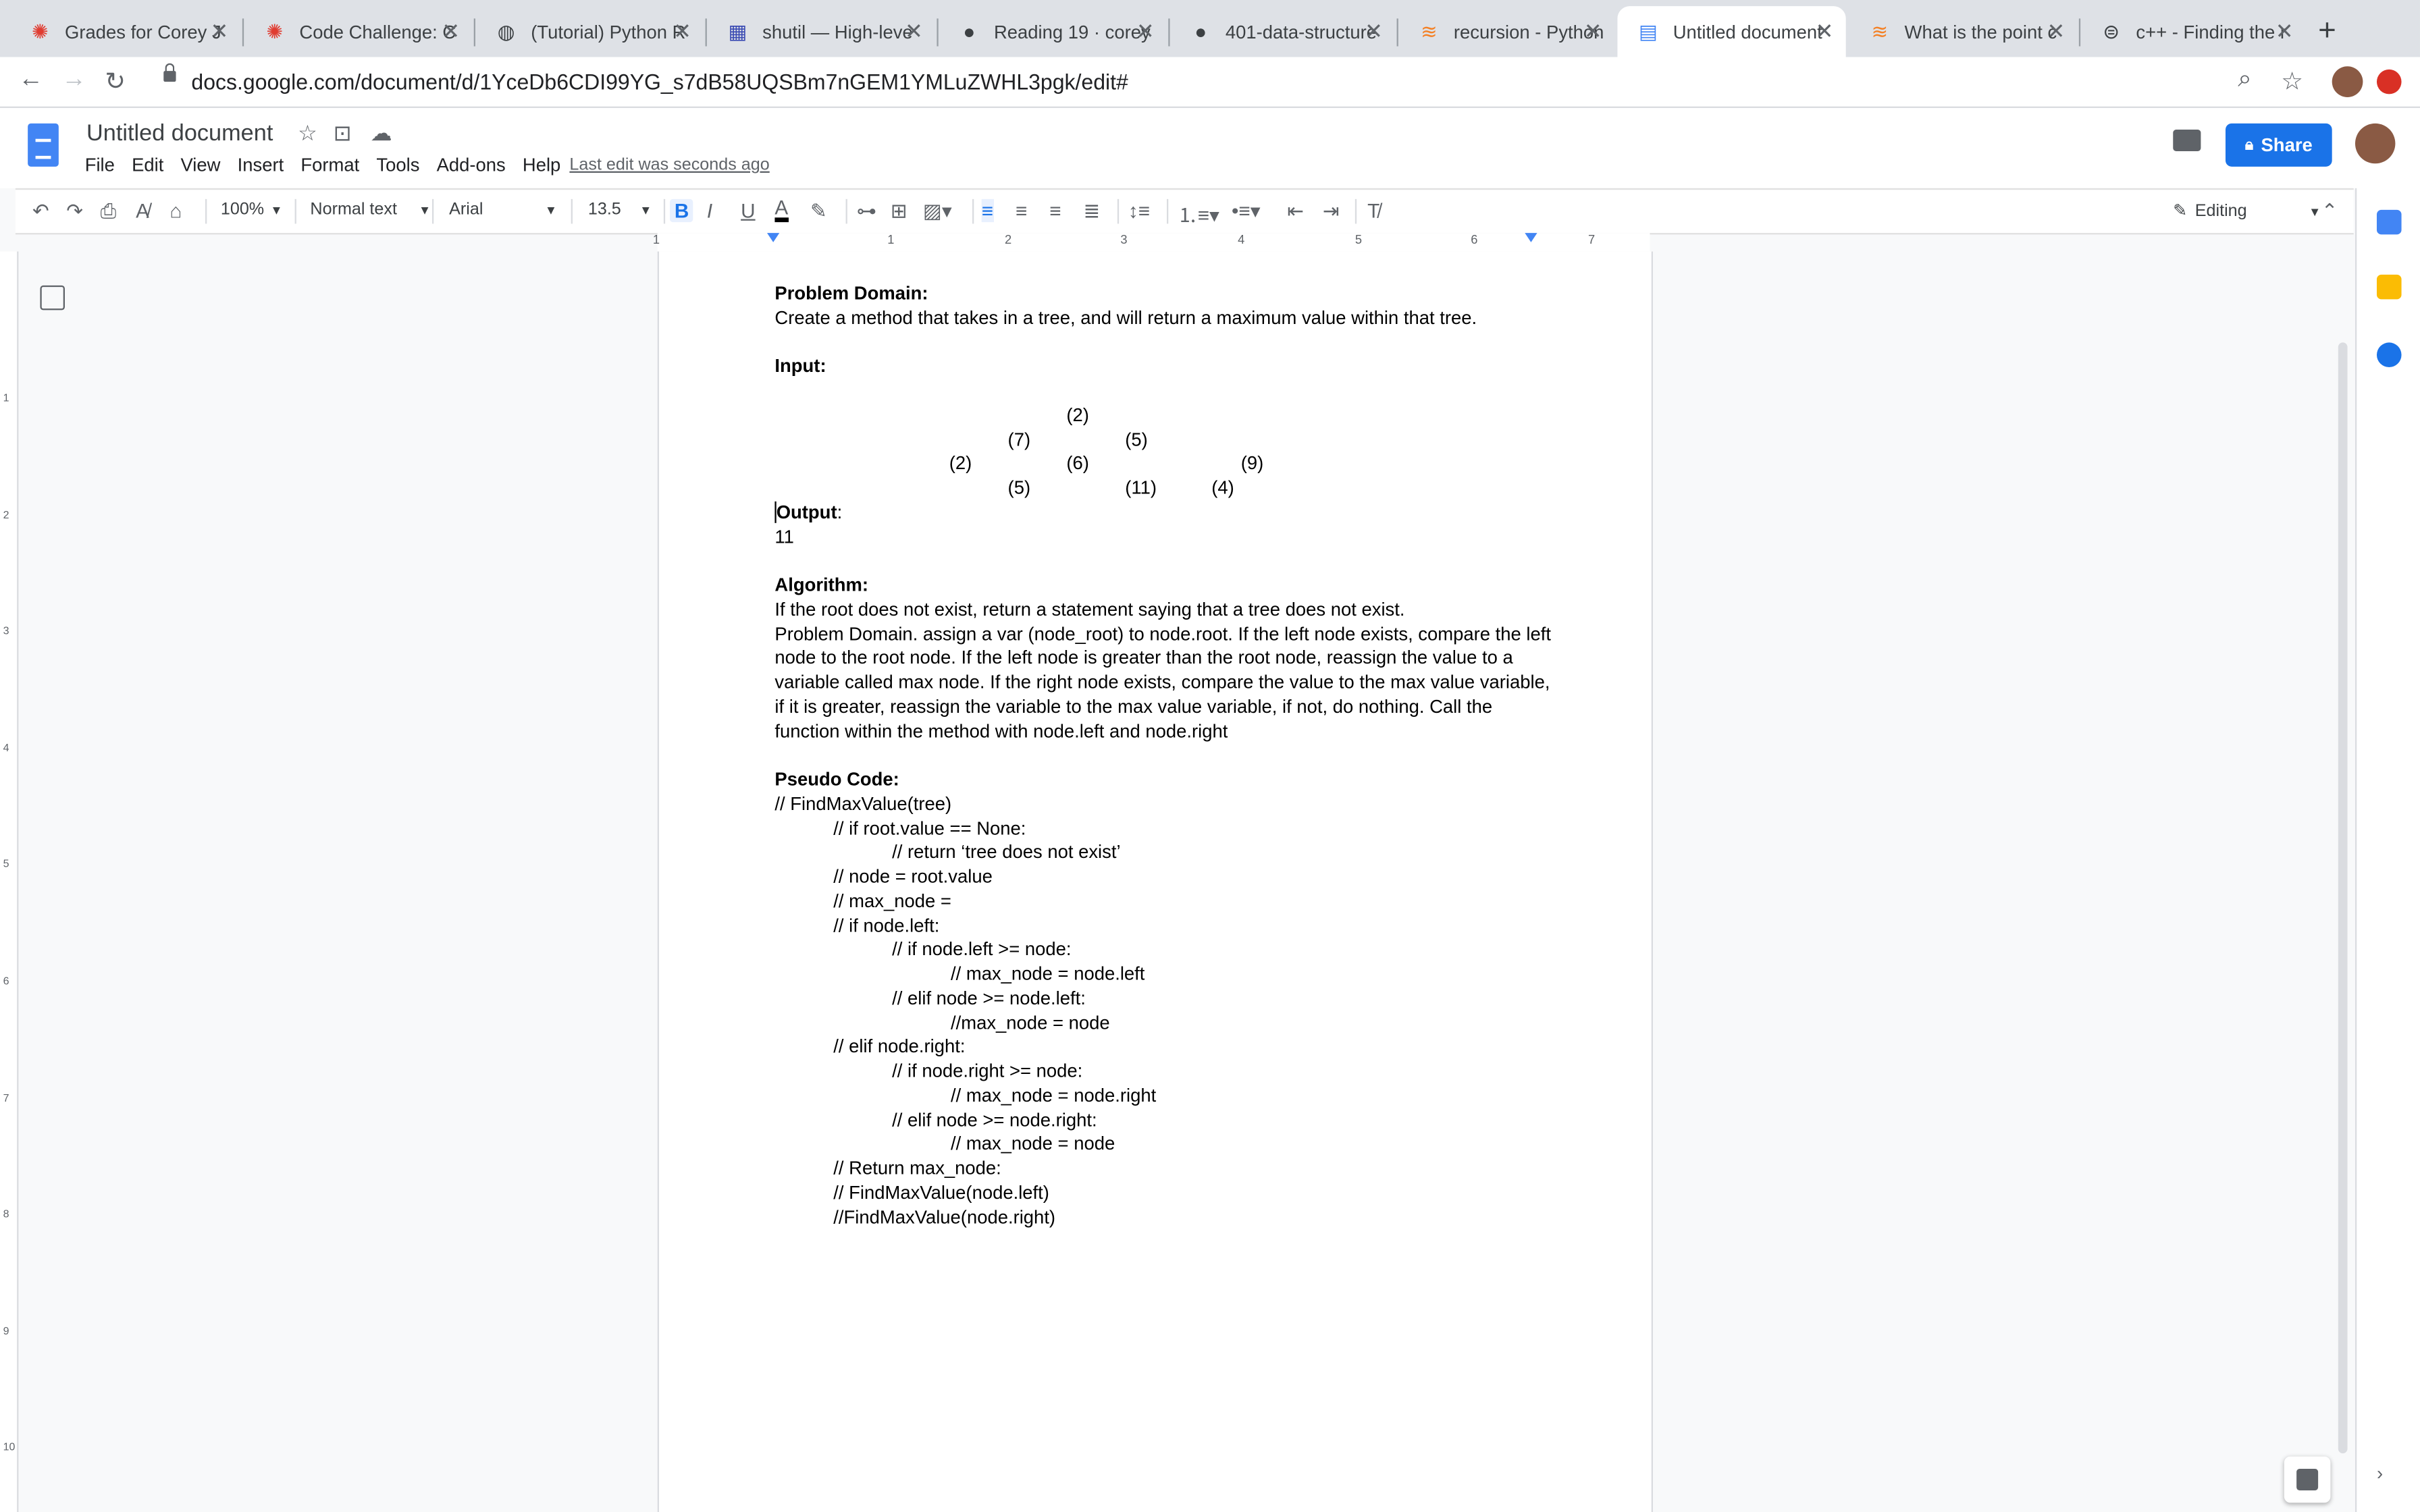 The height and width of the screenshot is (1512, 2420). I want to click on font-size-select: 13.5 ▼, so click(620, 210).